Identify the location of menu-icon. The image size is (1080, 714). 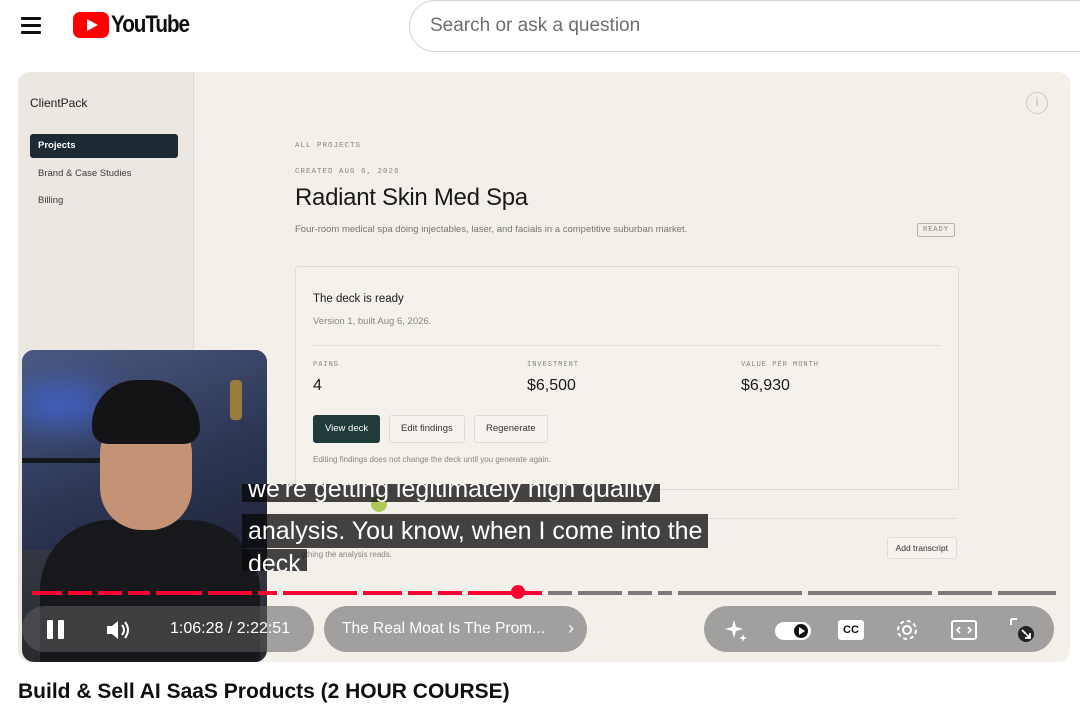
(32, 26).